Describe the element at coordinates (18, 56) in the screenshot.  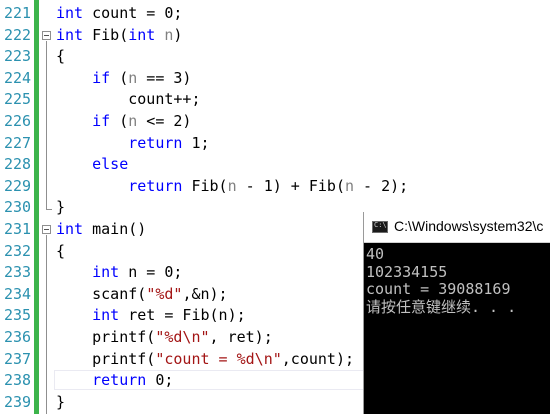
I see `line-number: 223` at that location.